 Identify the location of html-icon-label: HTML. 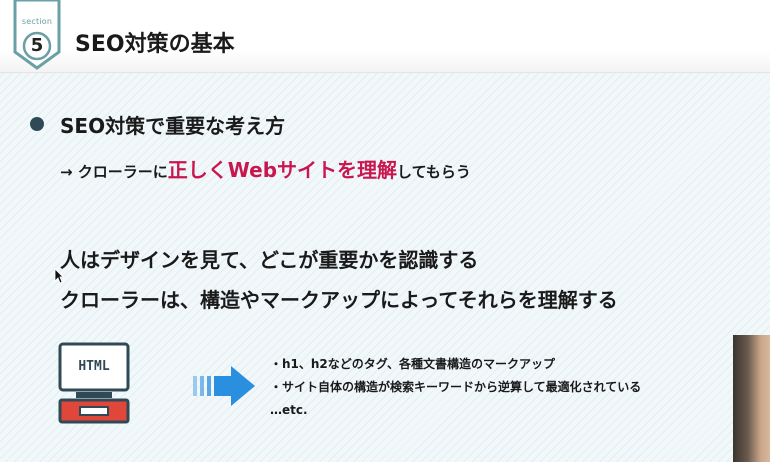
(94, 366).